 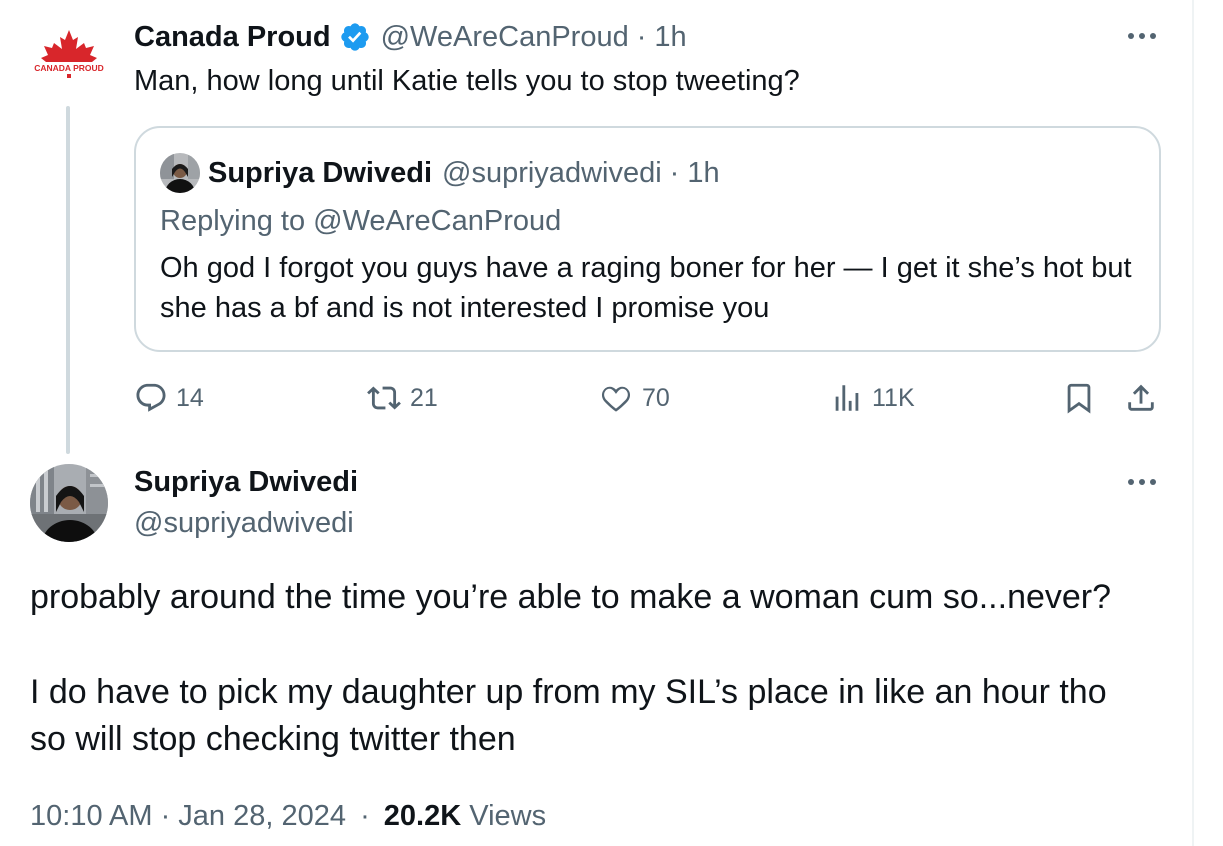 I want to click on quoted-tweet-header: Supriya Dwivedi @supriyadwivedi · 1h, so click(x=440, y=173).